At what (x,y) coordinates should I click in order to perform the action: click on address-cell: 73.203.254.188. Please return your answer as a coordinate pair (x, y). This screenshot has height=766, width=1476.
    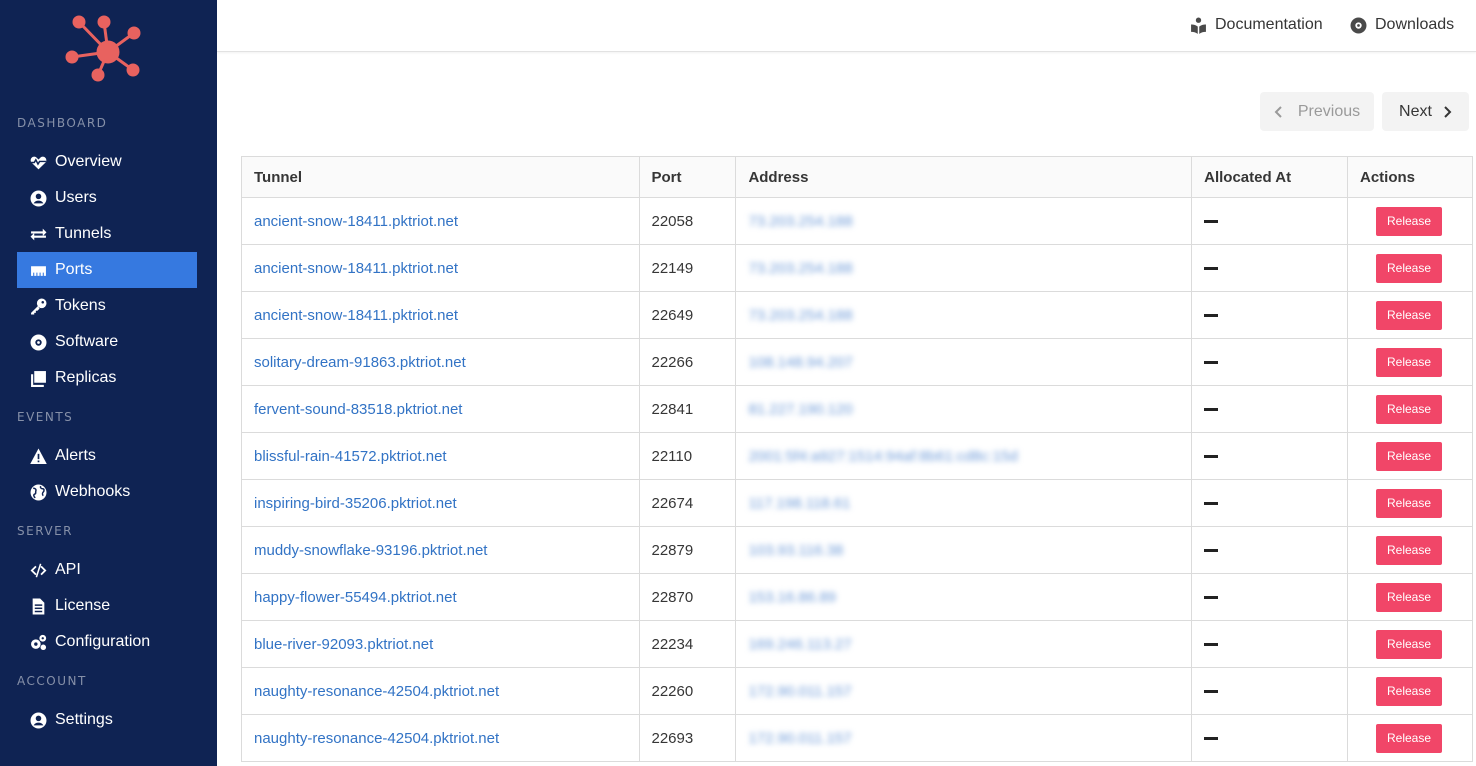
    Looking at the image, I should click on (964, 268).